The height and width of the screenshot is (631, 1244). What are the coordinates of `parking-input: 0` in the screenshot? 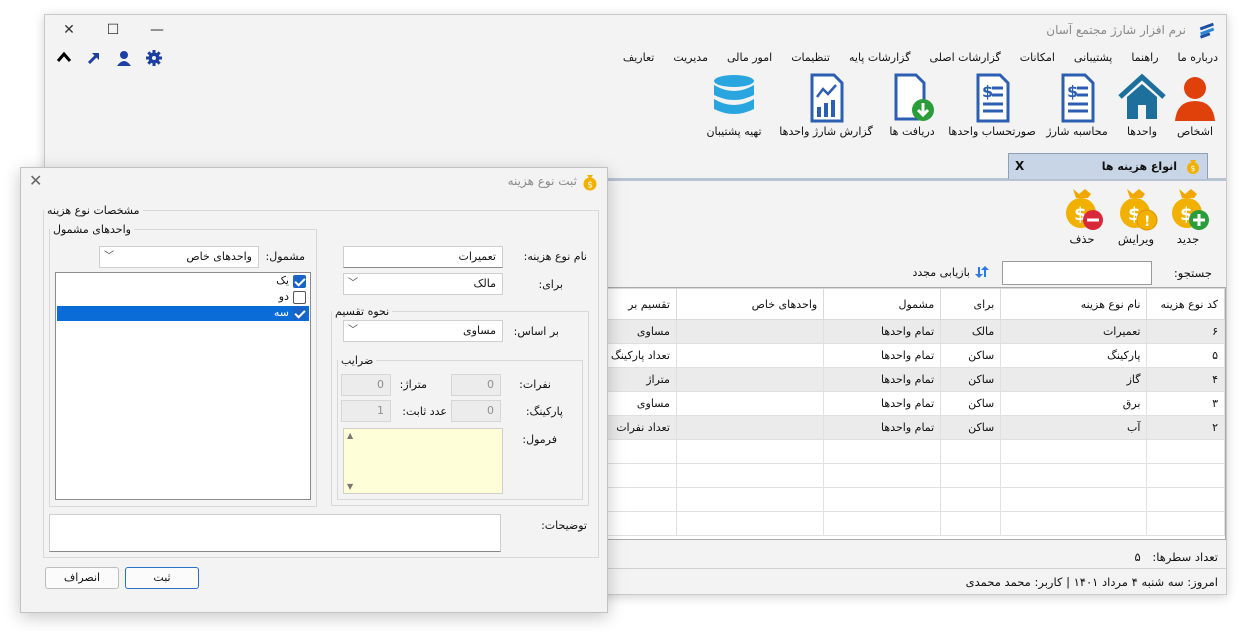 It's located at (476, 411).